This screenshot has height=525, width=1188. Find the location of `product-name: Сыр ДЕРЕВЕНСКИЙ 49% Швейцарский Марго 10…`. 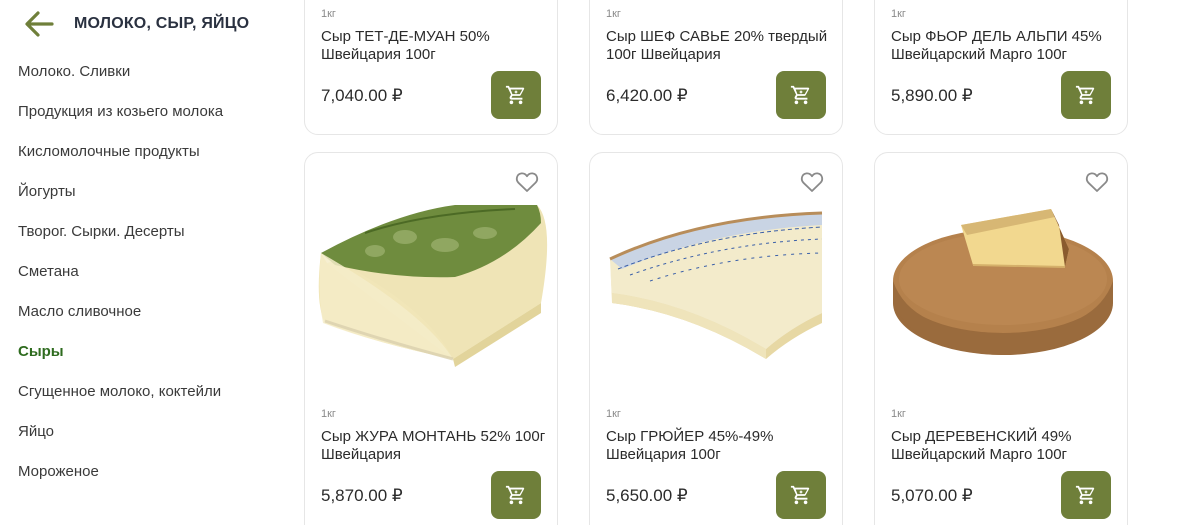

product-name: Сыр ДЕРЕВЕНСКИЙ 49% Швейцарский Марго 10… is located at coordinates (1006, 446).